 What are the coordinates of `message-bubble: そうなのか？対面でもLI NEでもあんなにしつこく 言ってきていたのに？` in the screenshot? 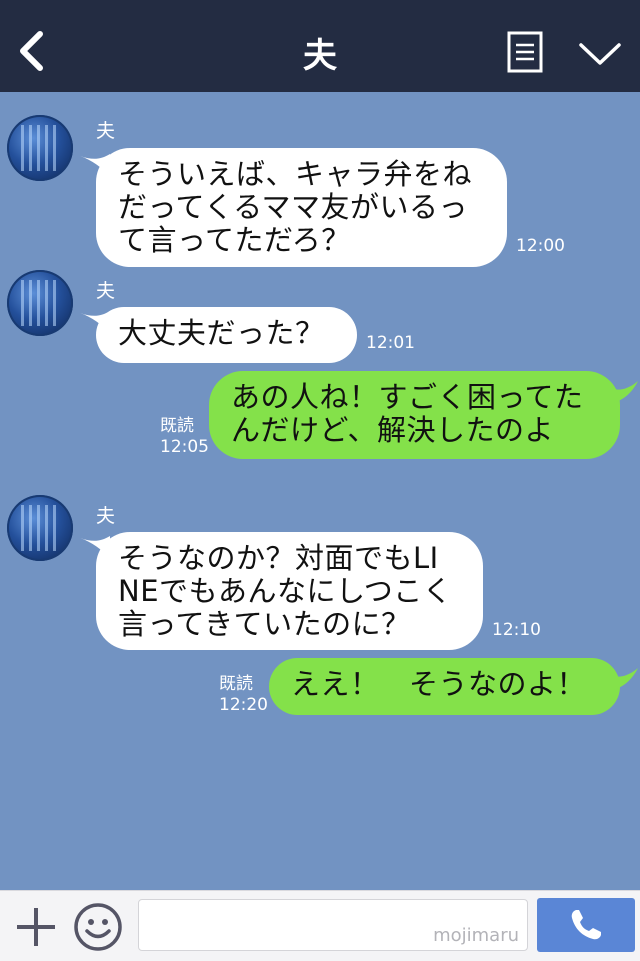 It's located at (289, 591).